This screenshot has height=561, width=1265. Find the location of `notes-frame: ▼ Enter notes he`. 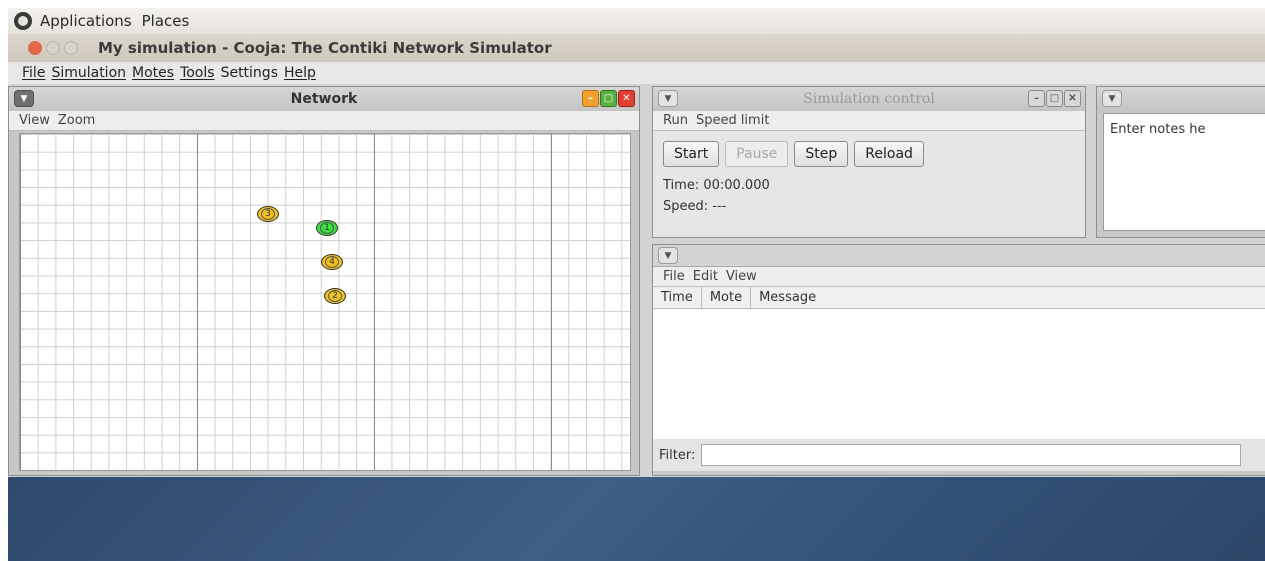

notes-frame: ▼ Enter notes he is located at coordinates (1180, 162).